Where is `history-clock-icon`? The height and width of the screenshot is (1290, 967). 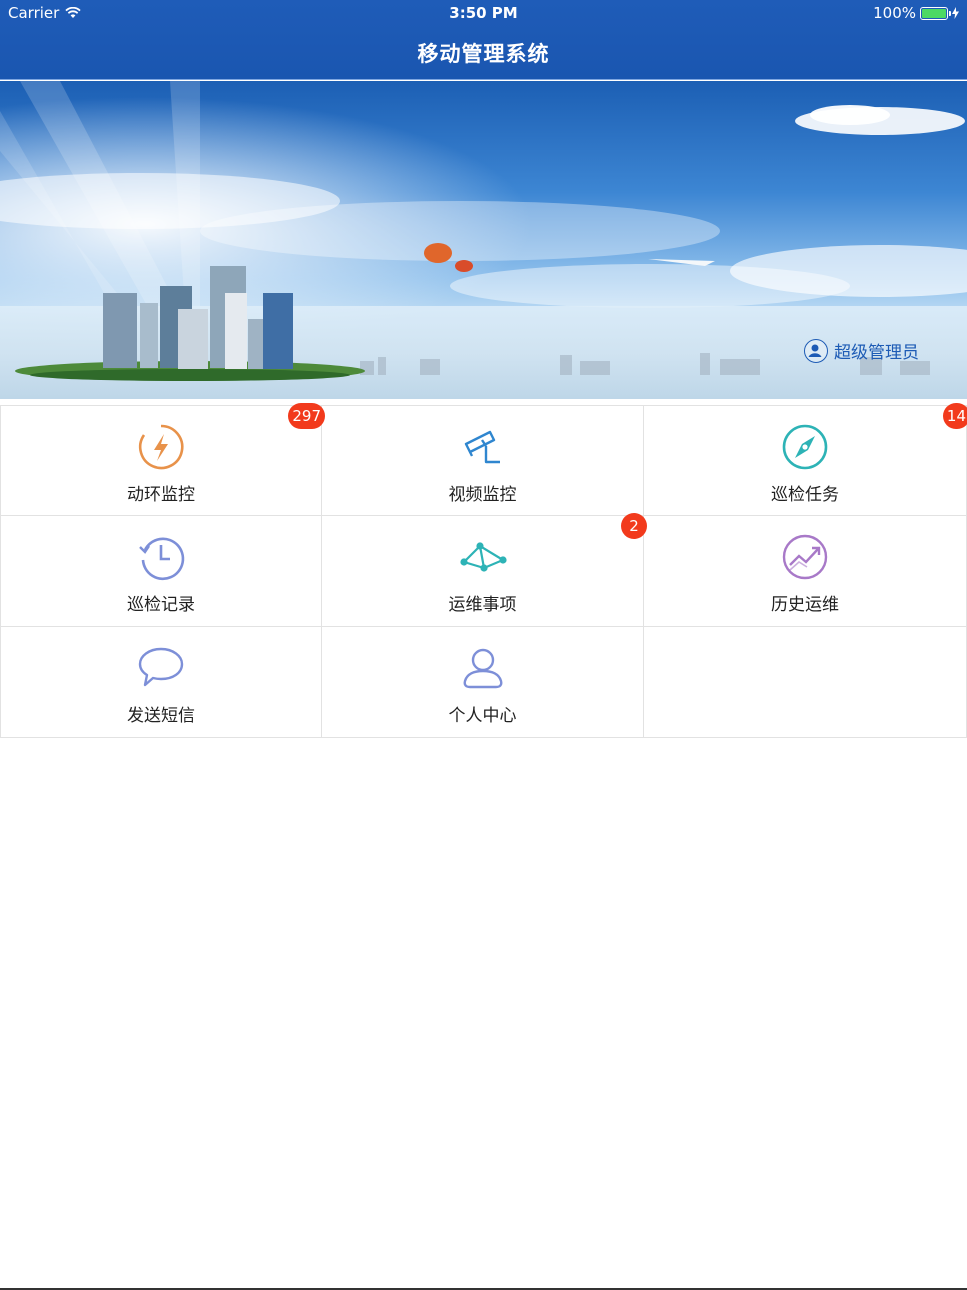
history-clock-icon is located at coordinates (162, 559).